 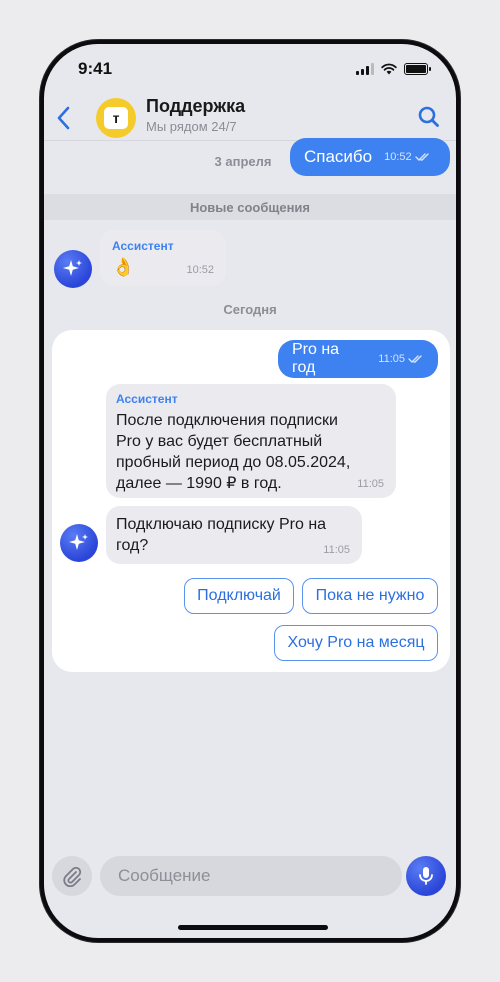 What do you see at coordinates (358, 359) in the screenshot?
I see `outgoing-message: Pro на год 11:05` at bounding box center [358, 359].